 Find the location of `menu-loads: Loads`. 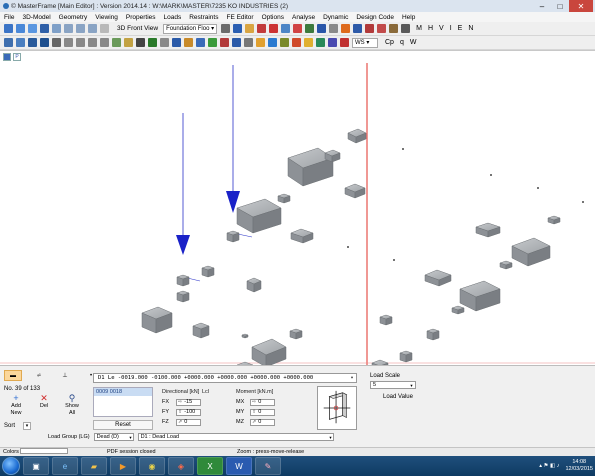

menu-loads: Loads is located at coordinates (173, 17).